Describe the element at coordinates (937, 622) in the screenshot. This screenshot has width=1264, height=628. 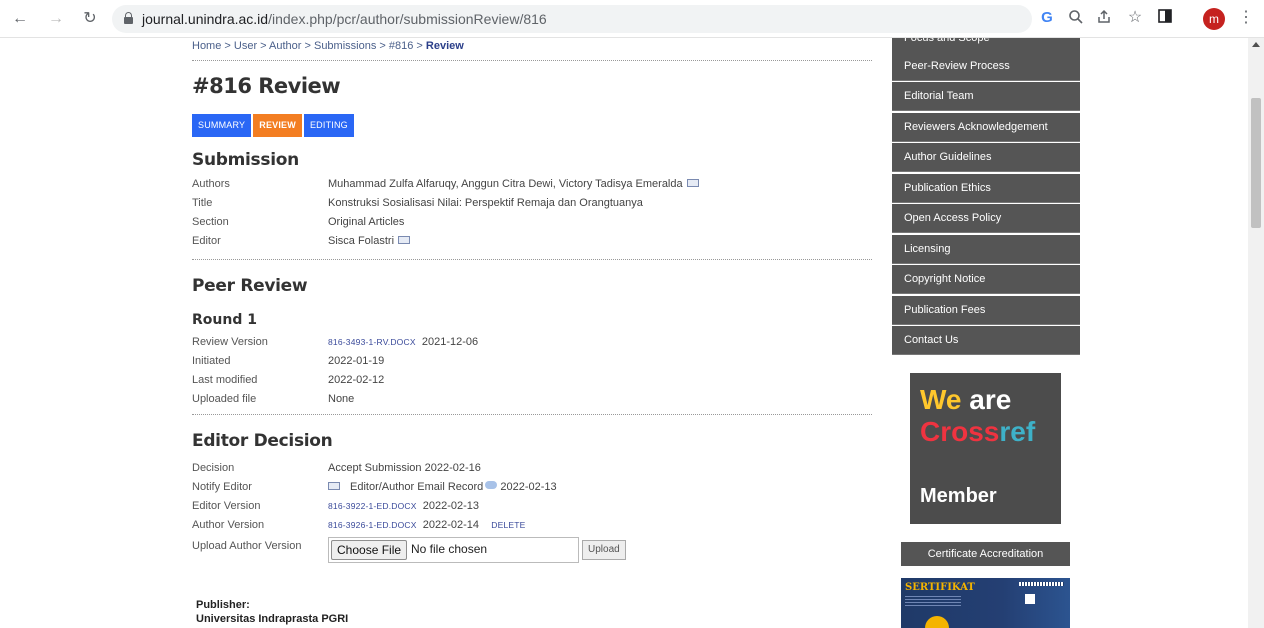
I see `certificate-seal-icon` at that location.